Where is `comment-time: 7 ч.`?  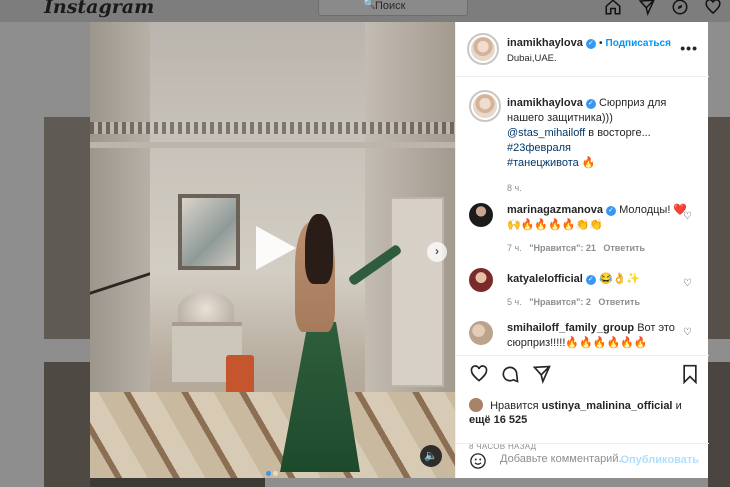 comment-time: 7 ч. is located at coordinates (514, 248).